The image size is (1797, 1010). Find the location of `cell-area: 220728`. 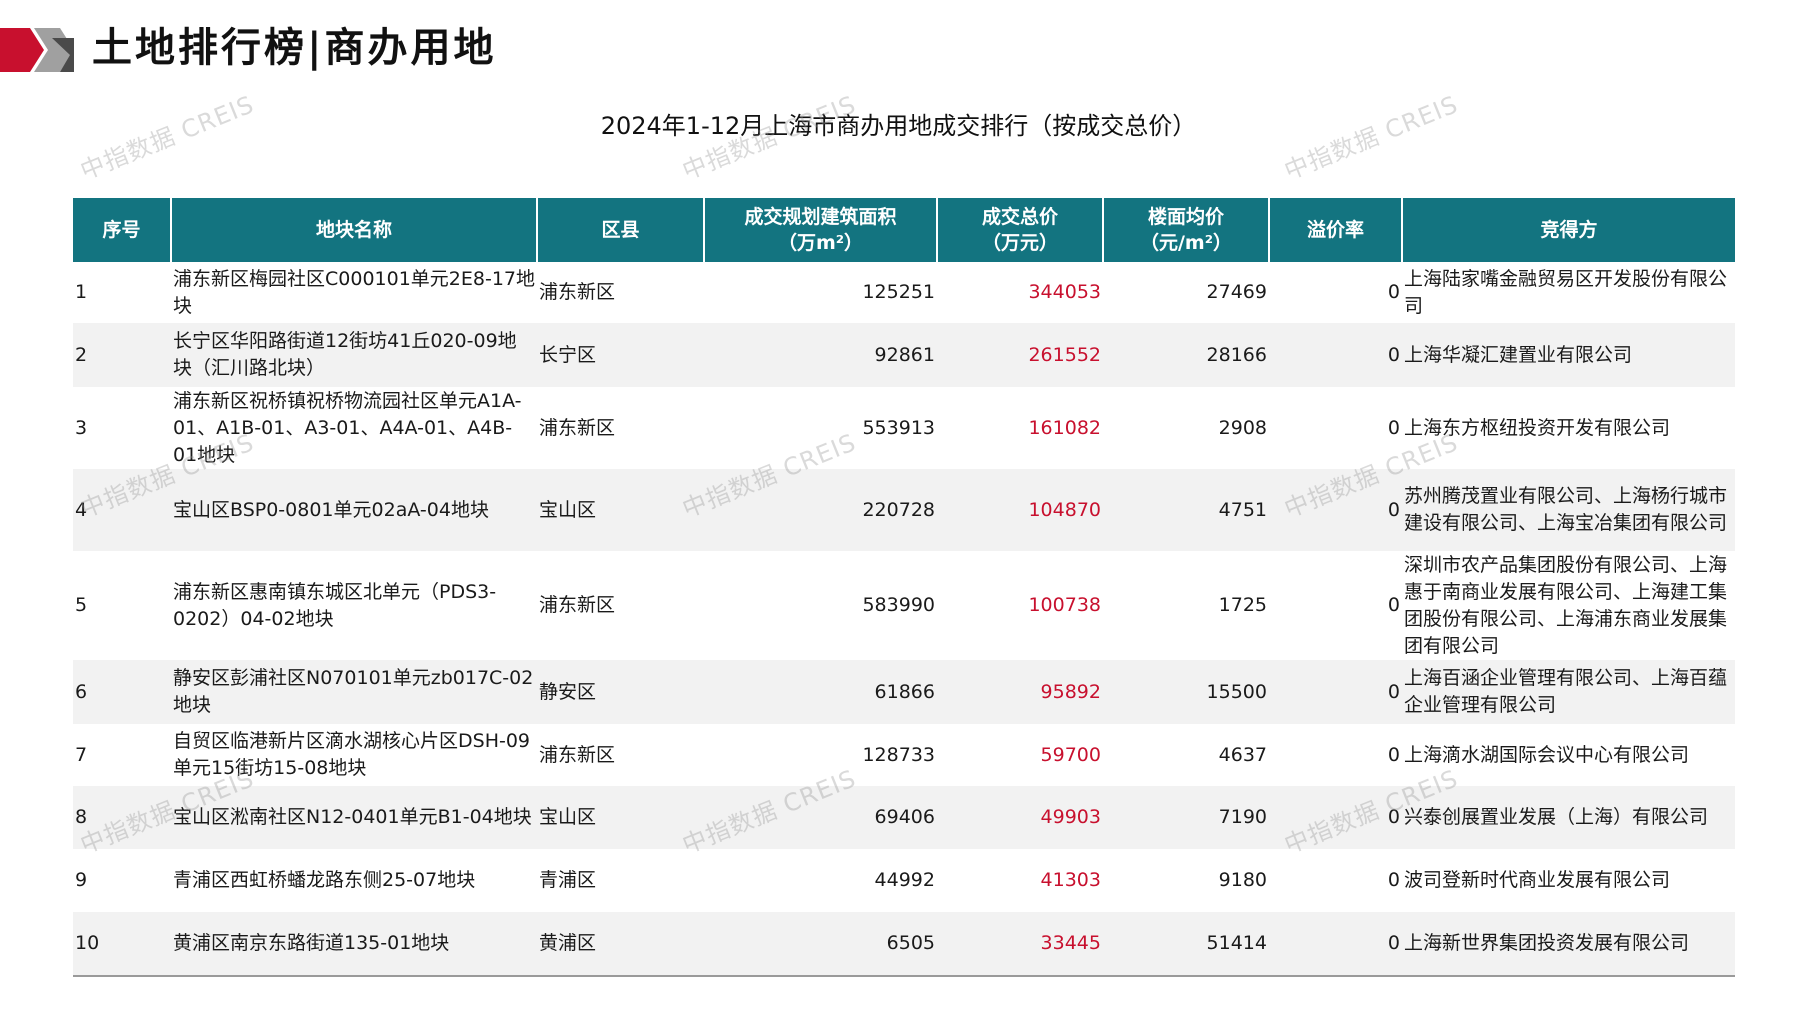

cell-area: 220728 is located at coordinates (820, 510).